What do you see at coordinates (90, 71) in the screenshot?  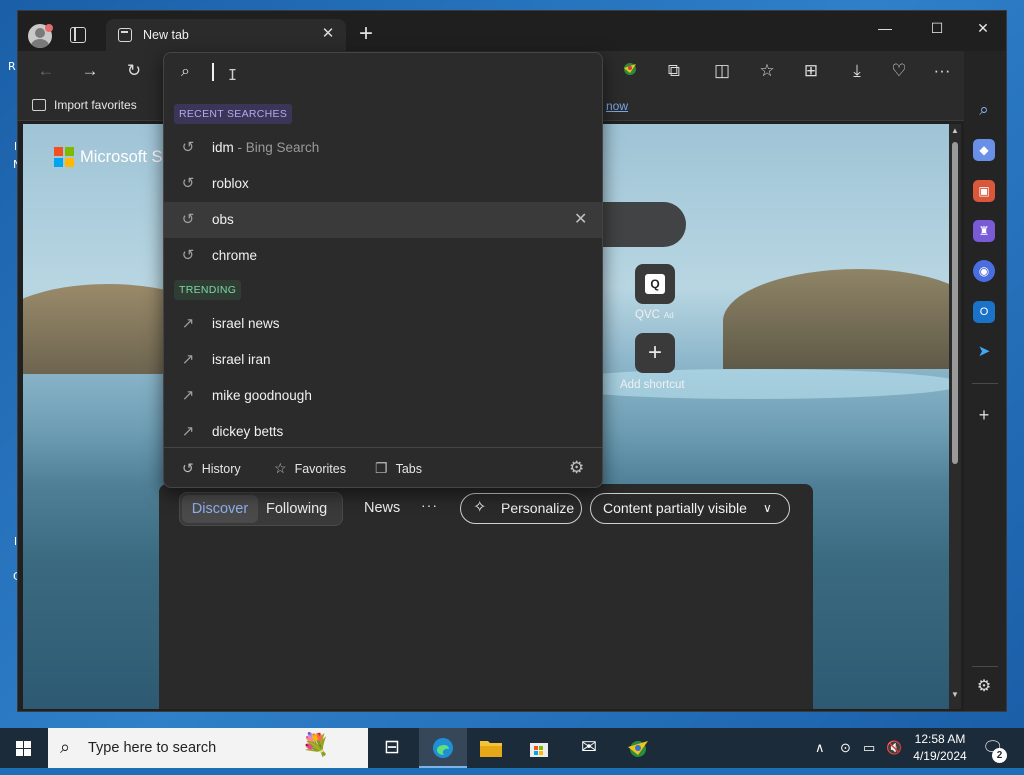 I see `forward-button: →` at bounding box center [90, 71].